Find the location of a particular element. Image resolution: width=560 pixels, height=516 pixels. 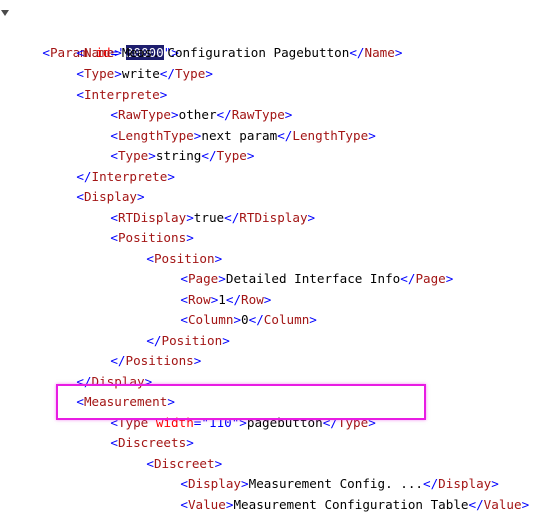

highlighted-xml-line: <Type width="110">pagebutton</Type> is located at coordinates (243, 422).